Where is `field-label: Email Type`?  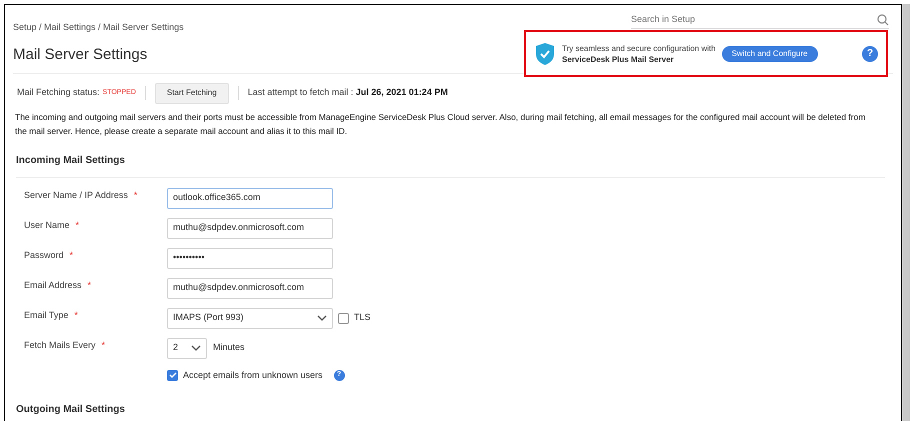 field-label: Email Type is located at coordinates (46, 315).